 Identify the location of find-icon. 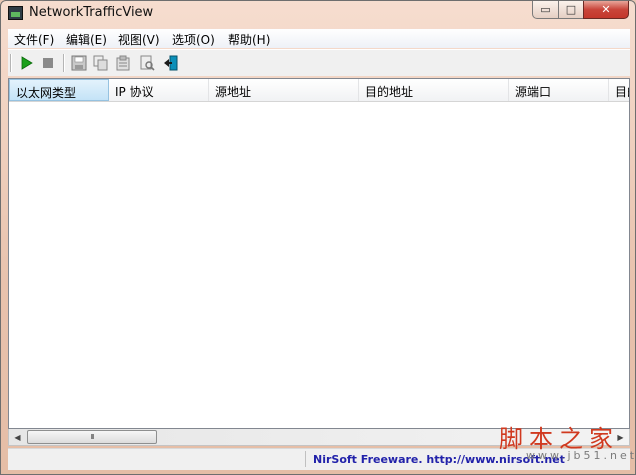
(147, 63).